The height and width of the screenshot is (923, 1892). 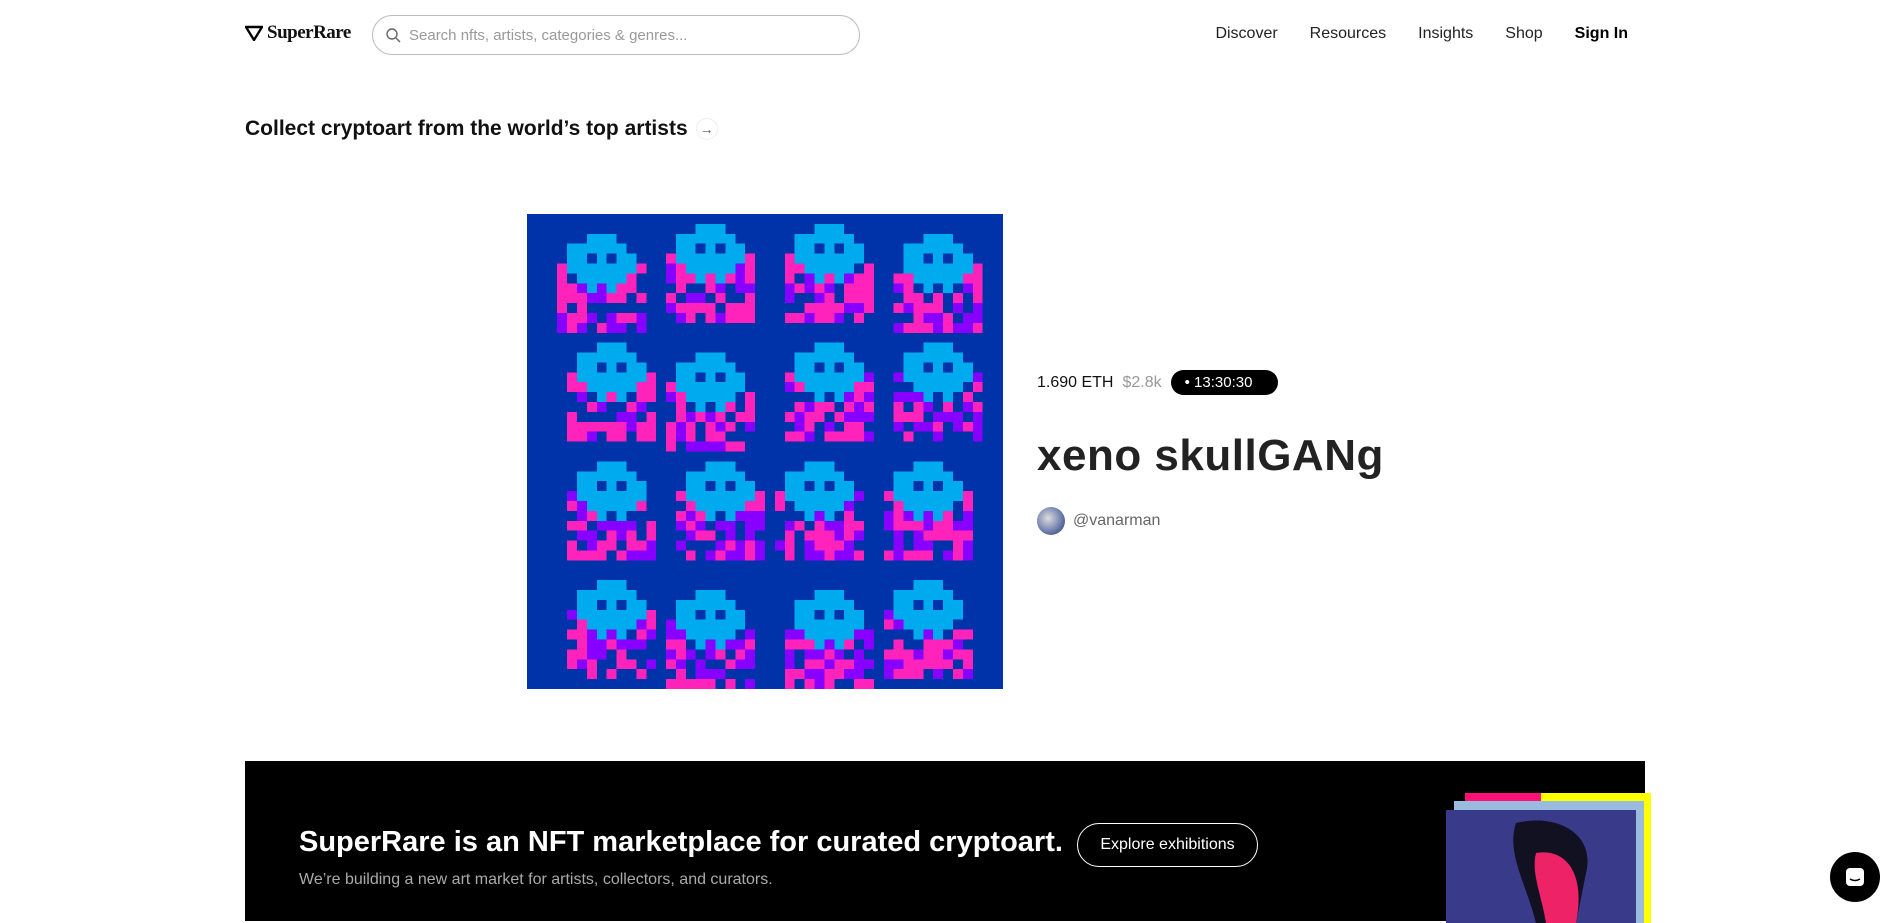 What do you see at coordinates (1855, 877) in the screenshot?
I see `chat-button` at bounding box center [1855, 877].